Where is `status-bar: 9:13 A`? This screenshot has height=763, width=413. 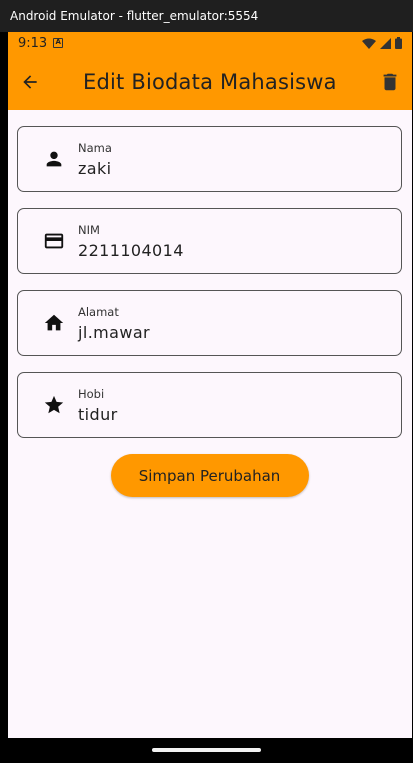 status-bar: 9:13 A is located at coordinates (210, 43).